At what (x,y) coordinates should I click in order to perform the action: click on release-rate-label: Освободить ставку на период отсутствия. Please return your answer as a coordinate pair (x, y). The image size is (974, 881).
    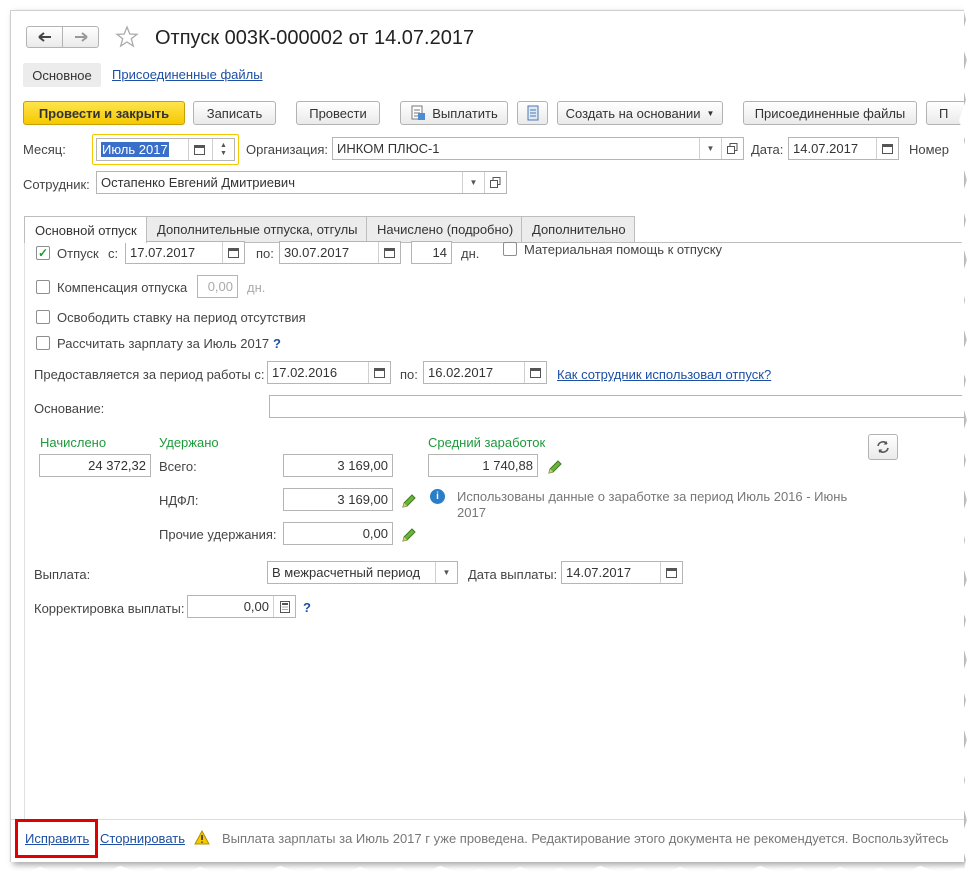
    Looking at the image, I should click on (181, 317).